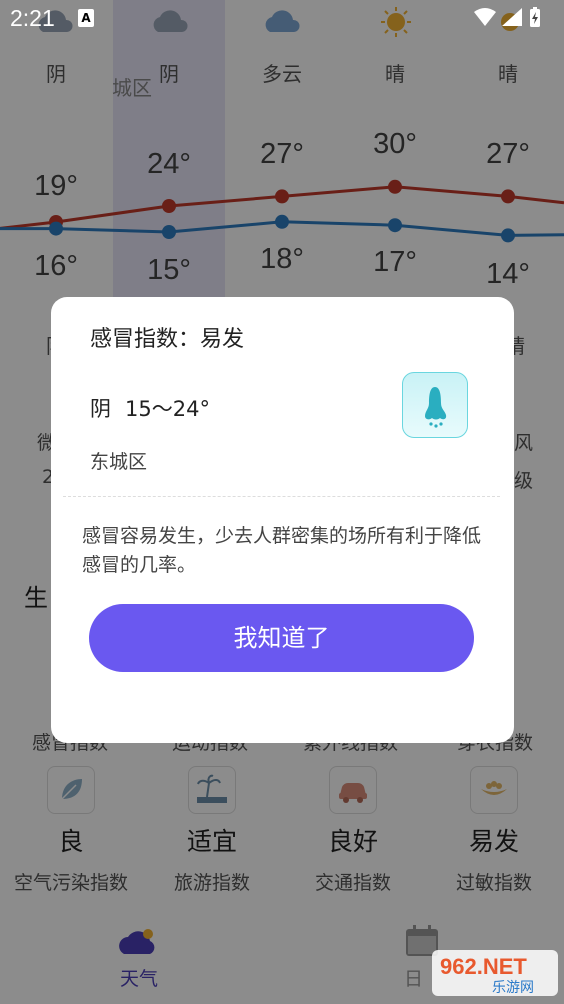 The image size is (564, 1004). Describe the element at coordinates (435, 405) in the screenshot. I see `nose-icon` at that location.